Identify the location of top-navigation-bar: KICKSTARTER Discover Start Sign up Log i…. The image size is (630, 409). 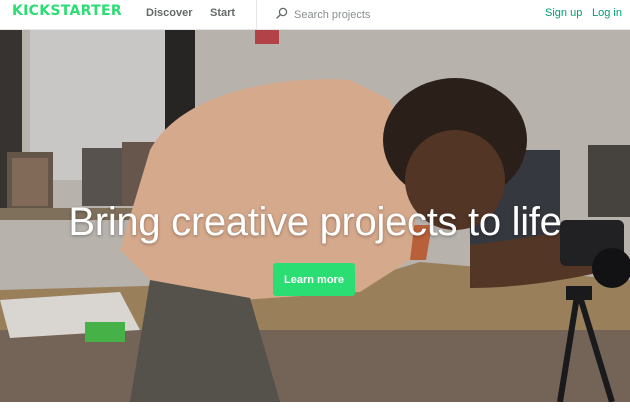
(315, 15).